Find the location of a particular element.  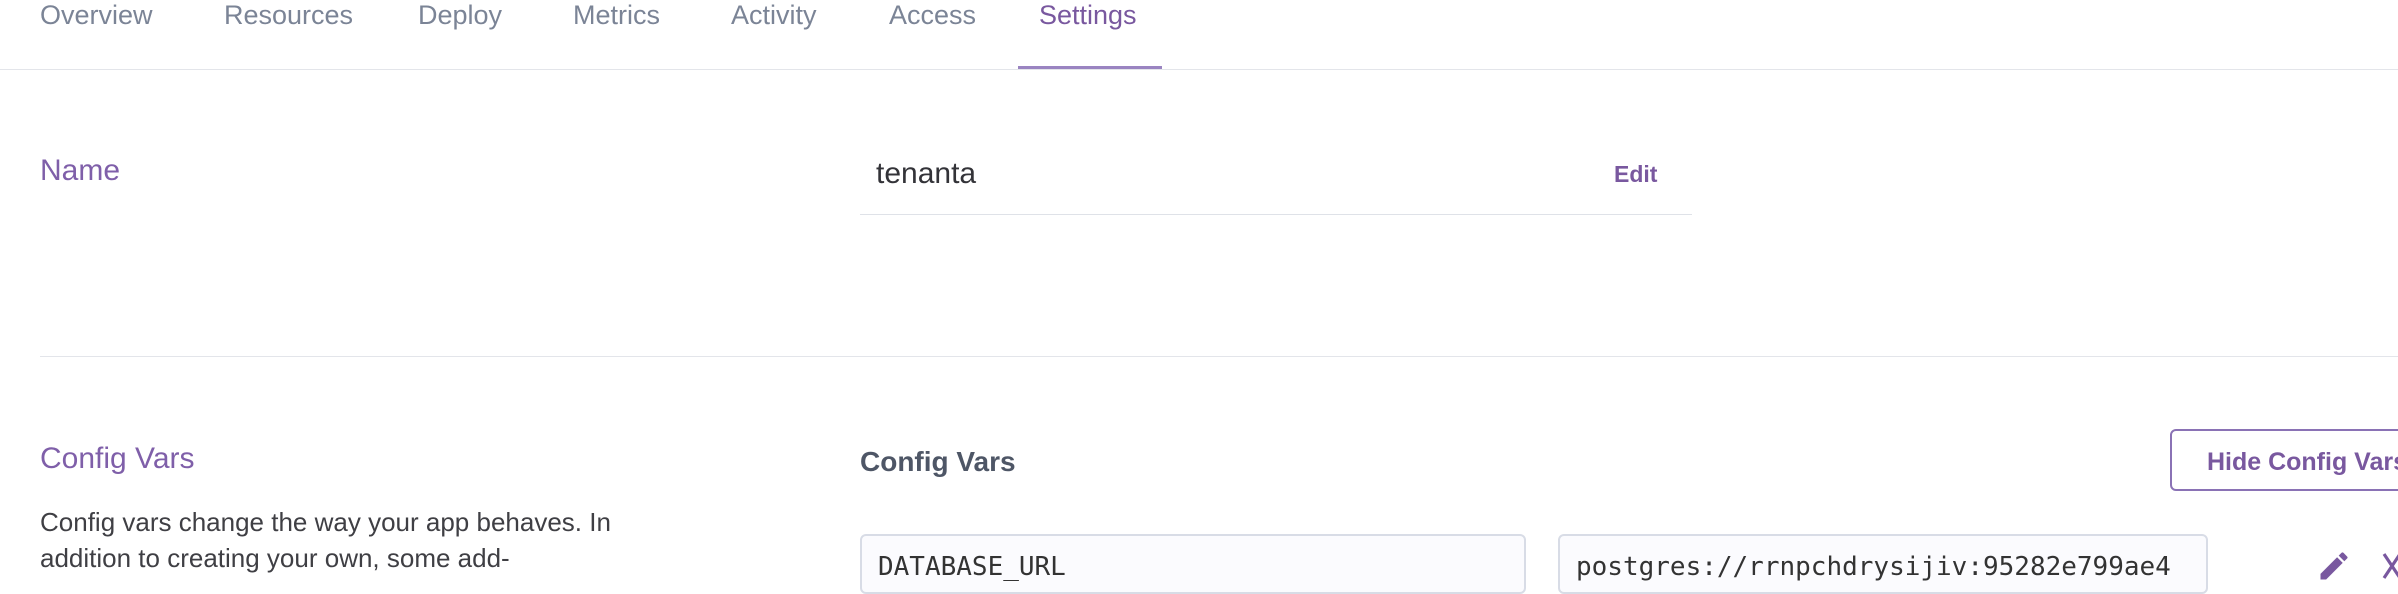

tab-access: Access is located at coordinates (932, 15).